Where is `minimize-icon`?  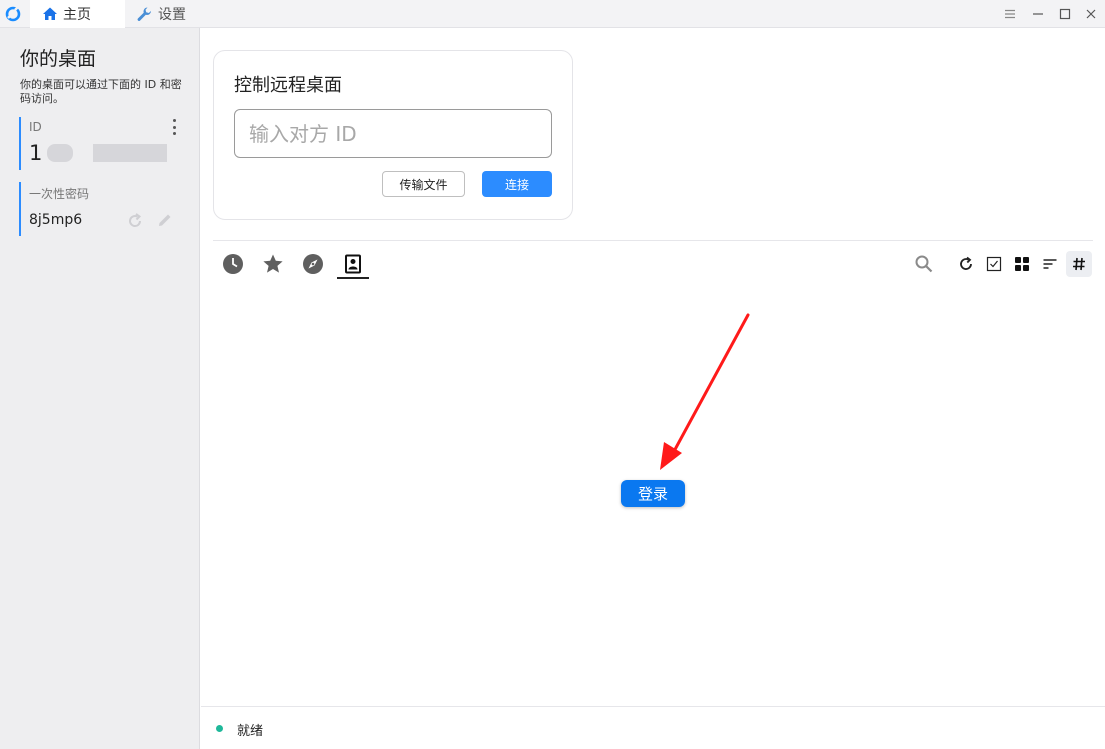
minimize-icon is located at coordinates (1038, 14).